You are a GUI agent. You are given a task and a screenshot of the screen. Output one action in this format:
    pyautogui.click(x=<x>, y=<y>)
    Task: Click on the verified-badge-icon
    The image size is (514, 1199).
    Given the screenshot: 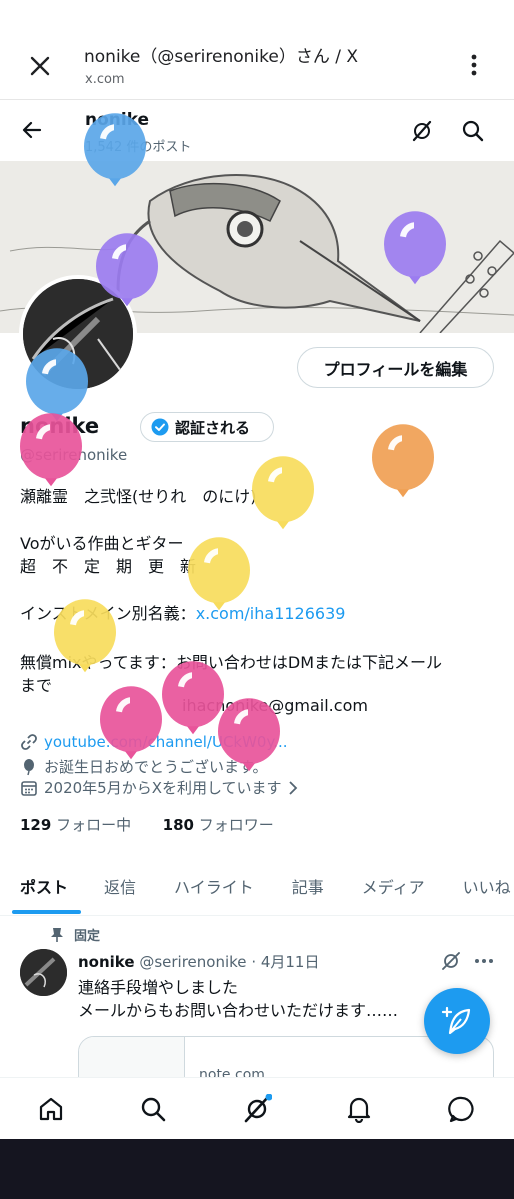 What is the action you would take?
    pyautogui.click(x=160, y=427)
    